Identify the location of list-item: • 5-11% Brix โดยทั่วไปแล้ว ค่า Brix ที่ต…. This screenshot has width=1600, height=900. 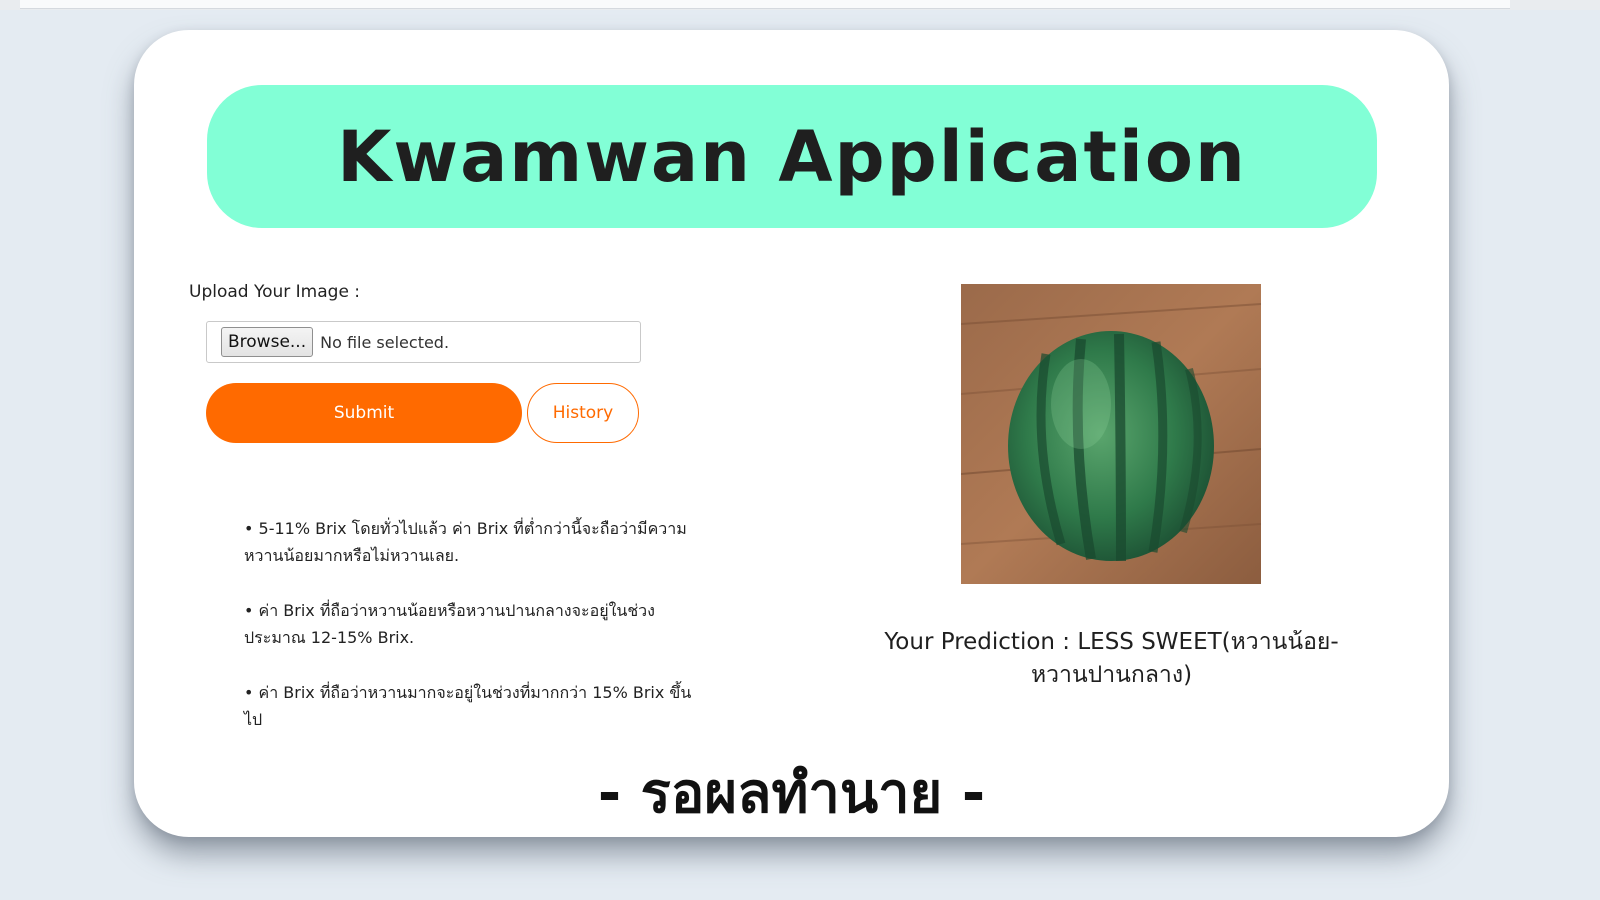
(465, 542).